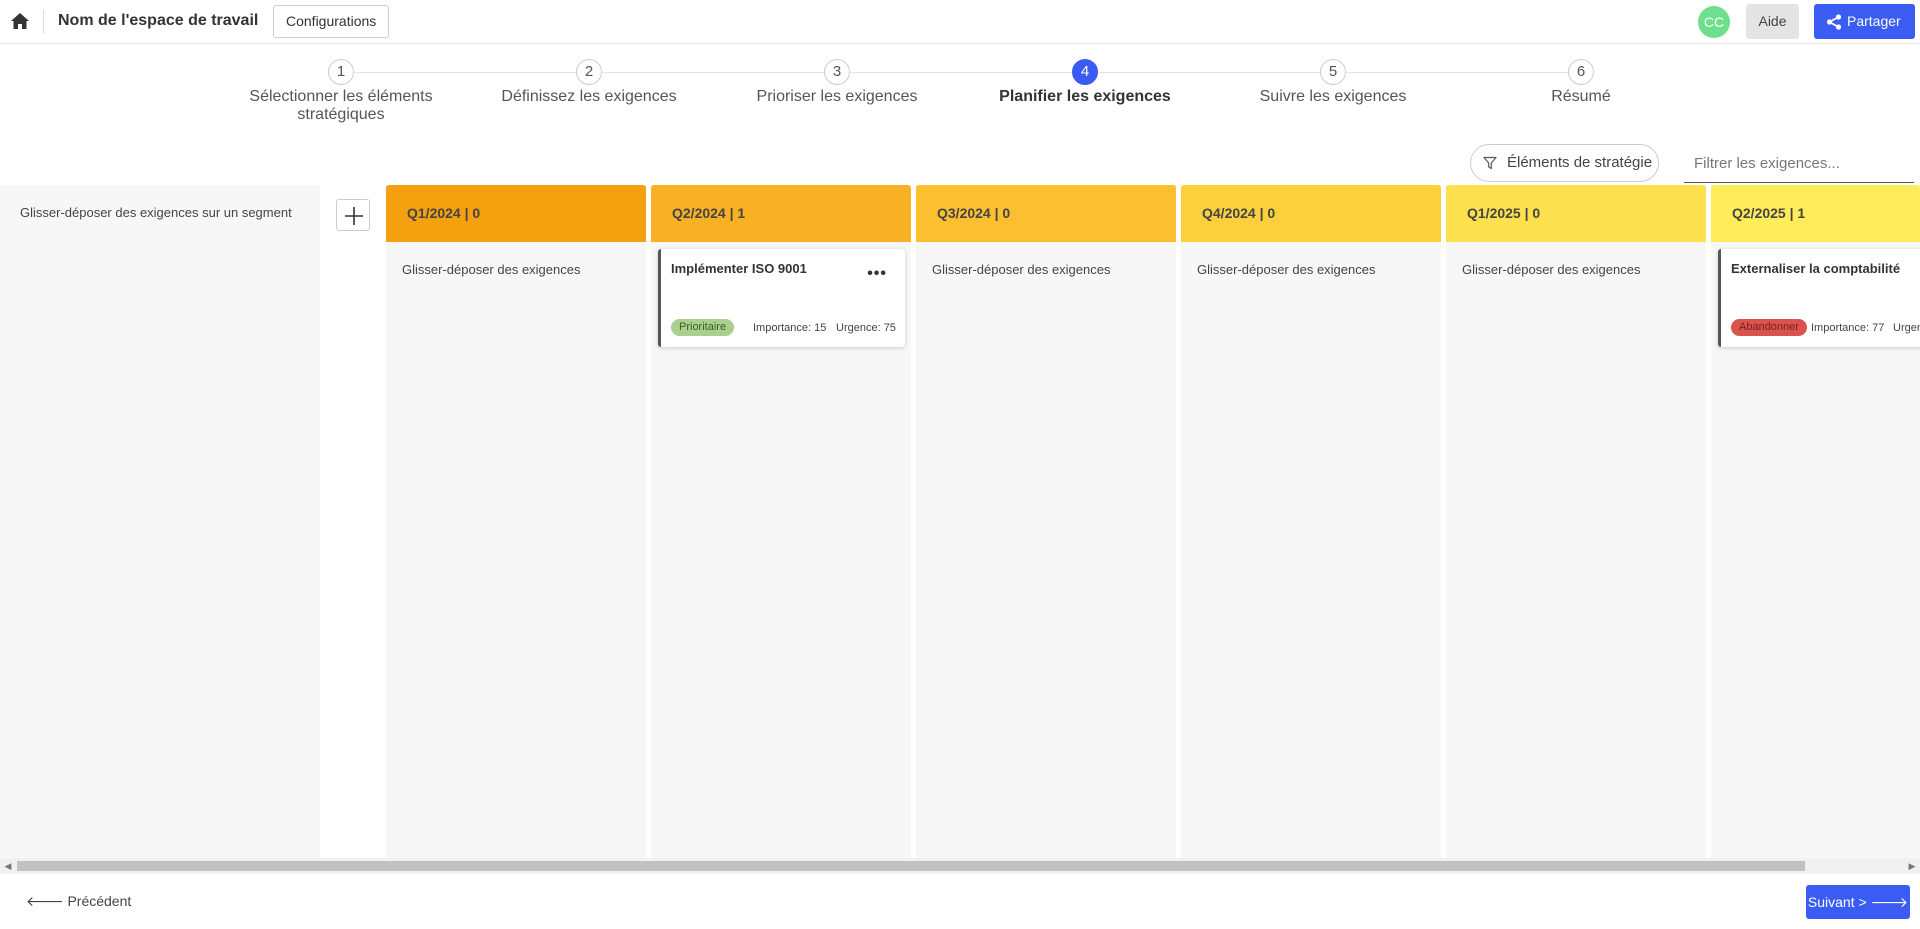 Image resolution: width=1920 pixels, height=929 pixels. Describe the element at coordinates (1874, 21) in the screenshot. I see `share-label: Partager` at that location.